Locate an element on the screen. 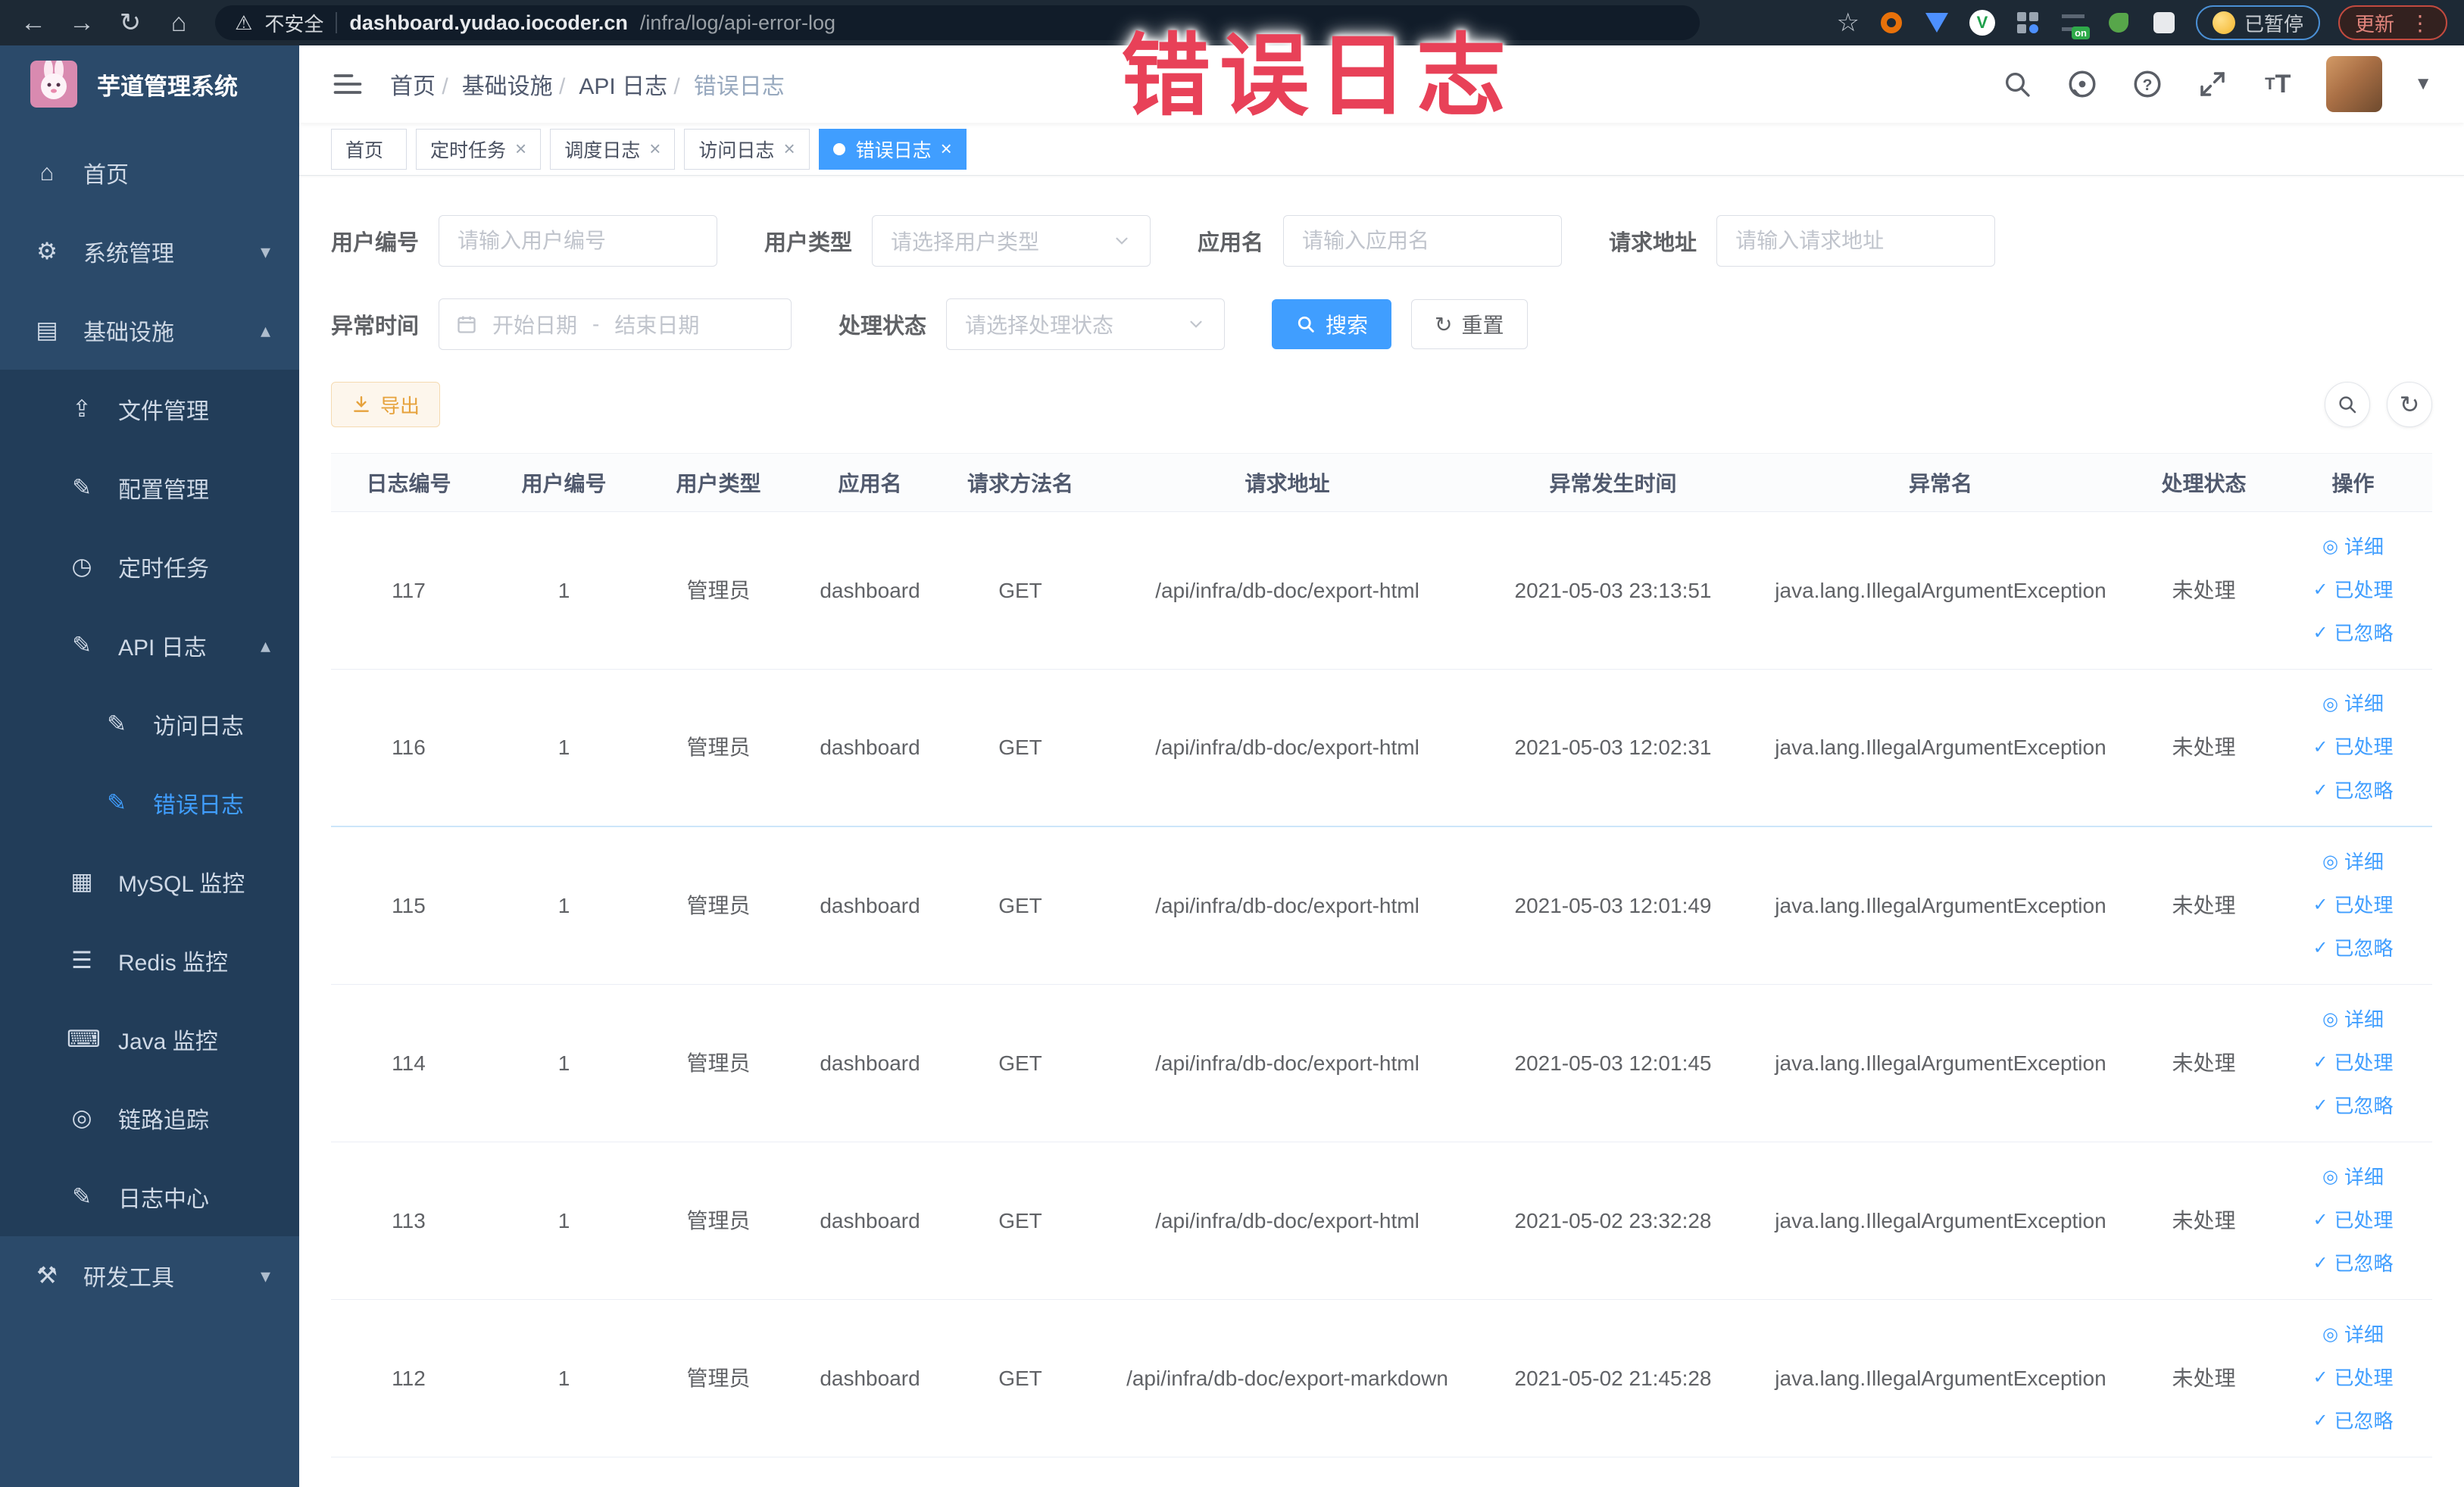 Image resolution: width=2464 pixels, height=1487 pixels. profile-paused-badge: 已暂停 is located at coordinates (2257, 22).